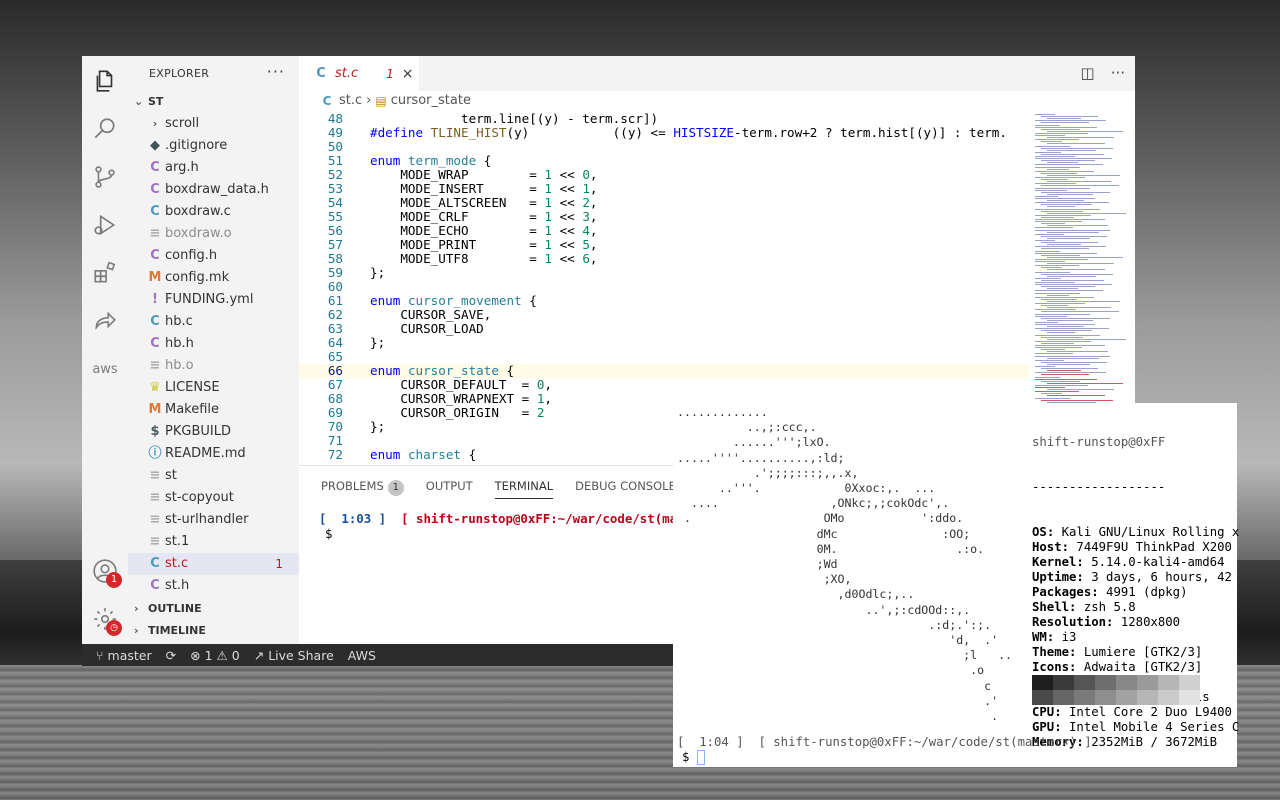  I want to click on file-item: Cboxdraw_data.h, so click(213, 190).